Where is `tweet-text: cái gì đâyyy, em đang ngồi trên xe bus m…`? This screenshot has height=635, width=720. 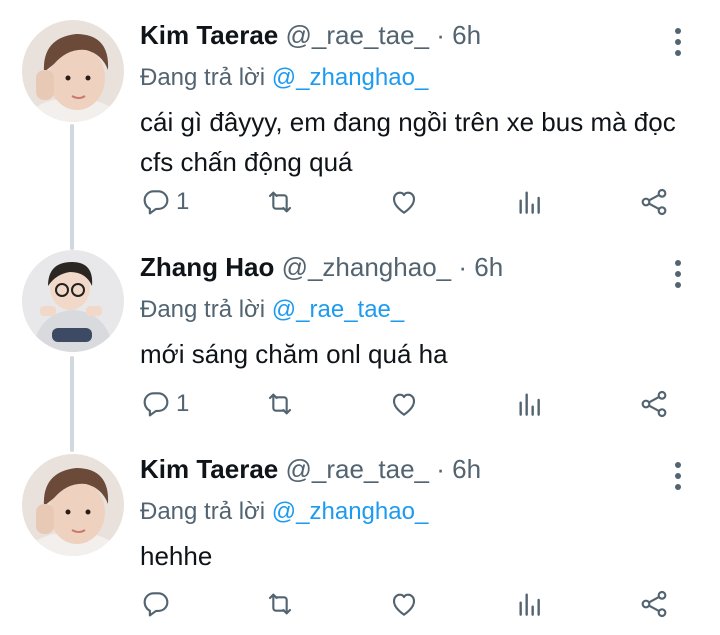 tweet-text: cái gì đâyyy, em đang ngồi trên xe bus m… is located at coordinates (408, 142).